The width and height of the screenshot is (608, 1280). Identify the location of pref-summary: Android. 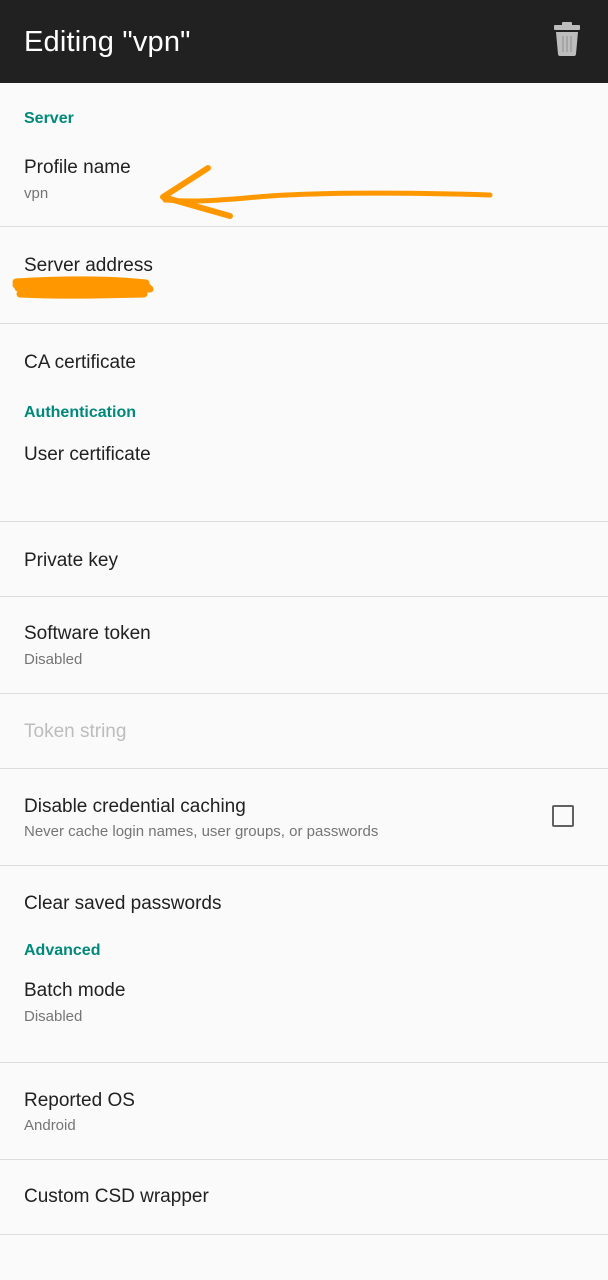
(50, 1125).